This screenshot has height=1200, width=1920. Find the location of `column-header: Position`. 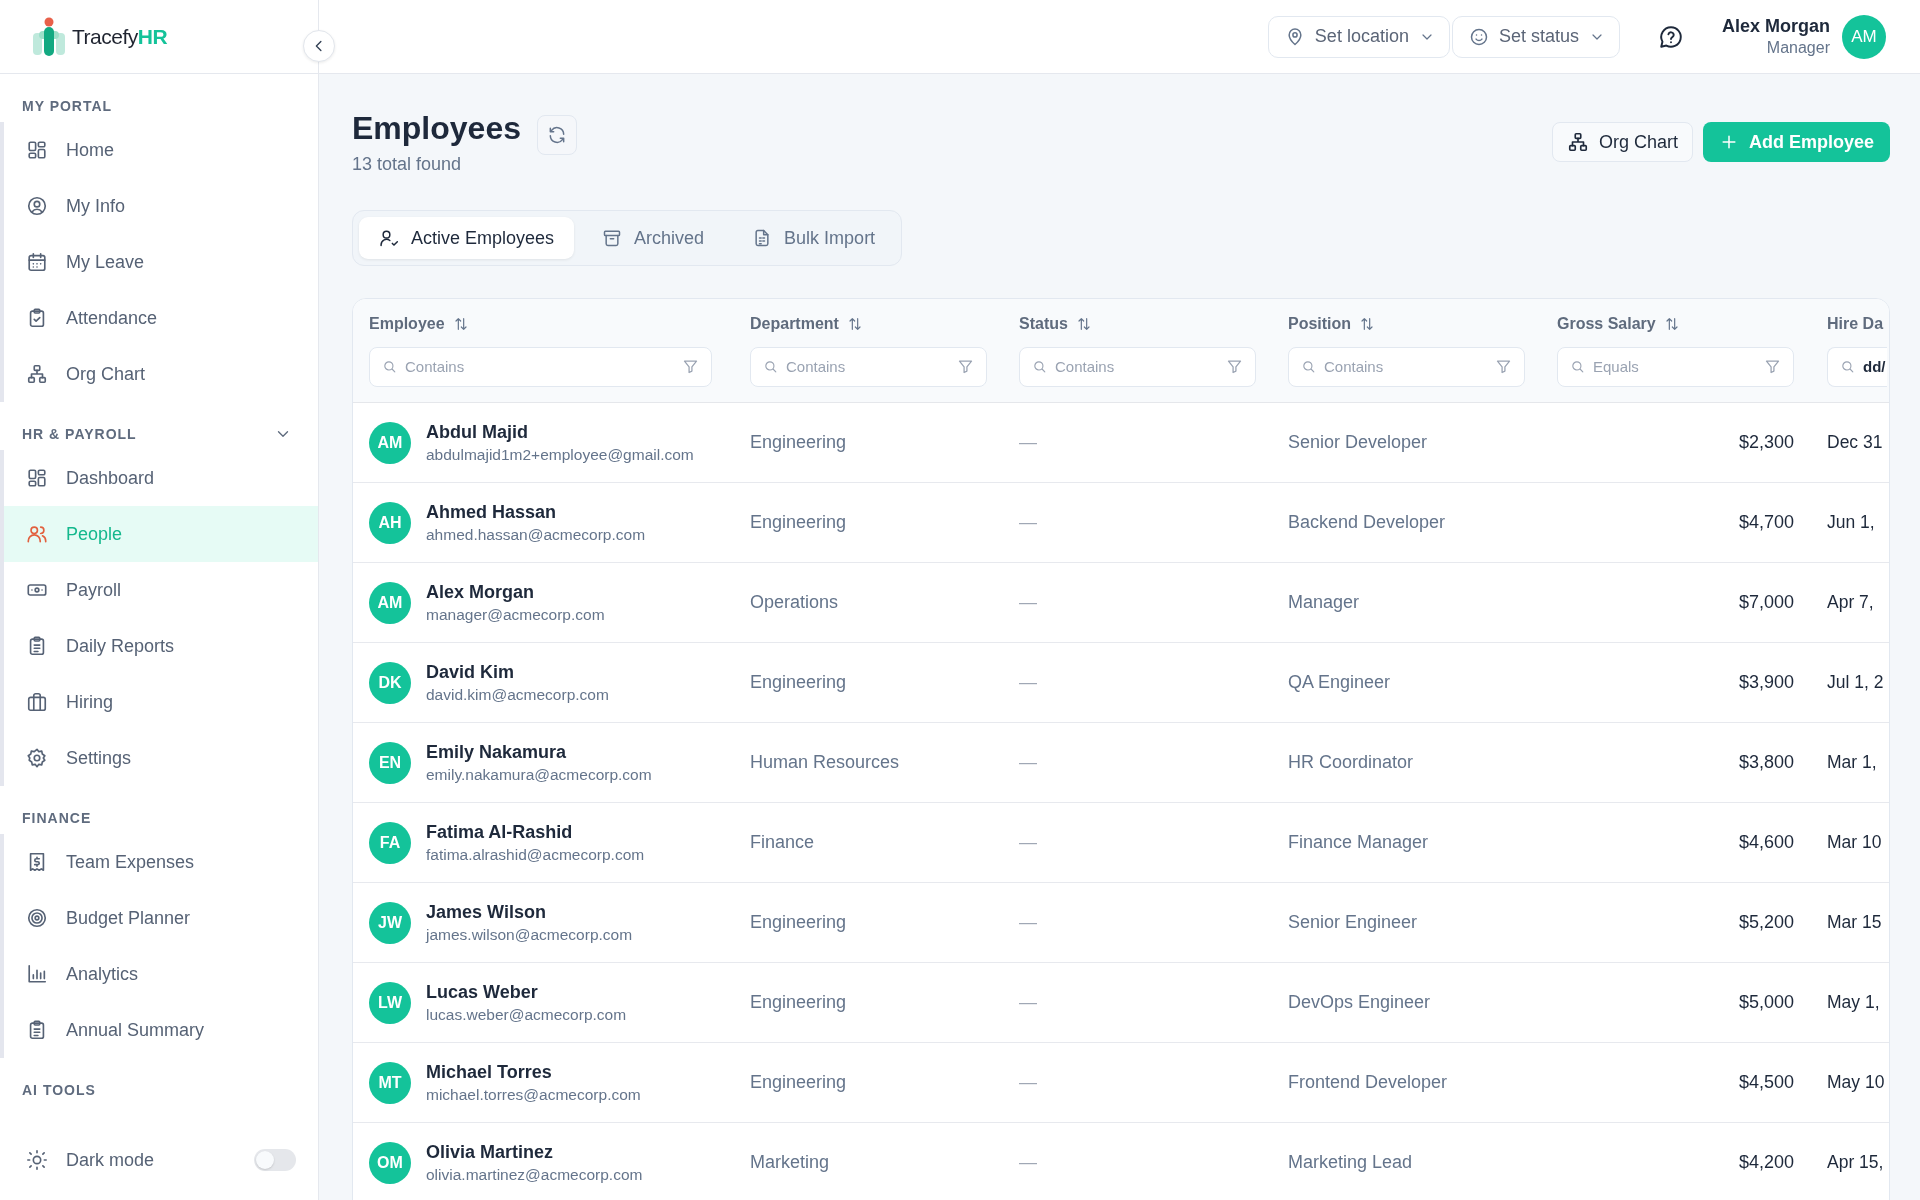

column-header: Position is located at coordinates (1320, 323).